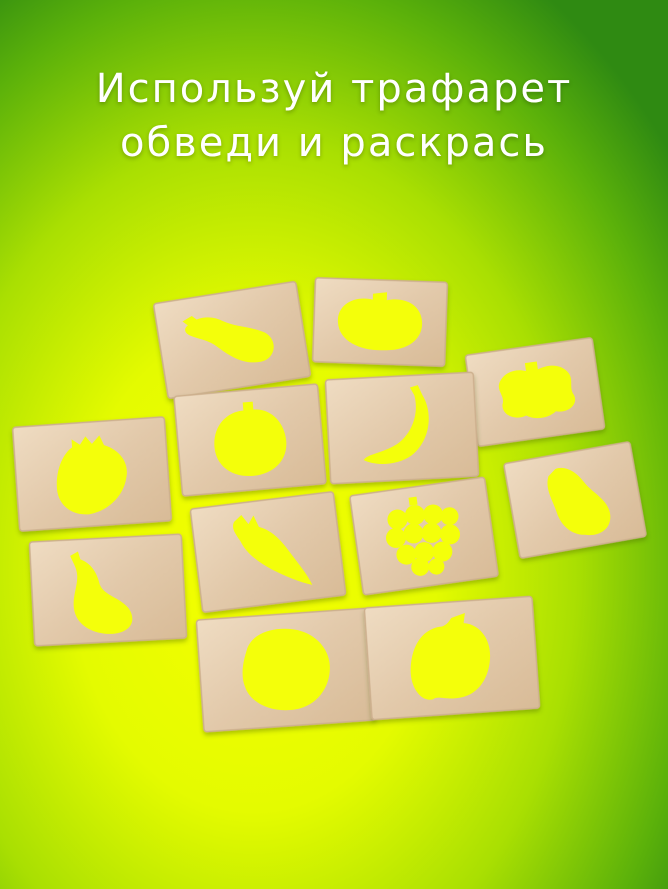 The height and width of the screenshot is (889, 668). What do you see at coordinates (250, 440) in the screenshot?
I see `stencil-card-tomato` at bounding box center [250, 440].